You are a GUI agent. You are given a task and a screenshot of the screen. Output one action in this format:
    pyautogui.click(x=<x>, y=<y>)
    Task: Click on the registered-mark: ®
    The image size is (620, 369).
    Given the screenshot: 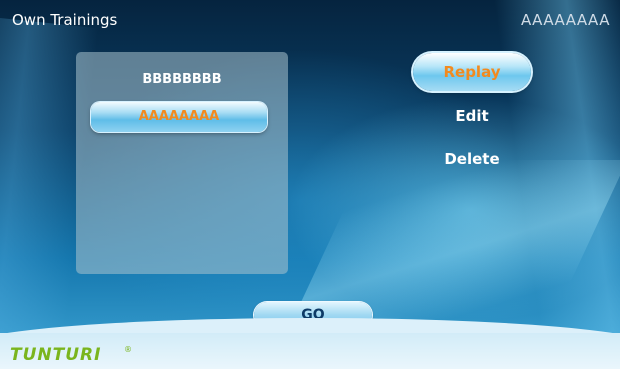 What is the action you would take?
    pyautogui.click(x=128, y=349)
    